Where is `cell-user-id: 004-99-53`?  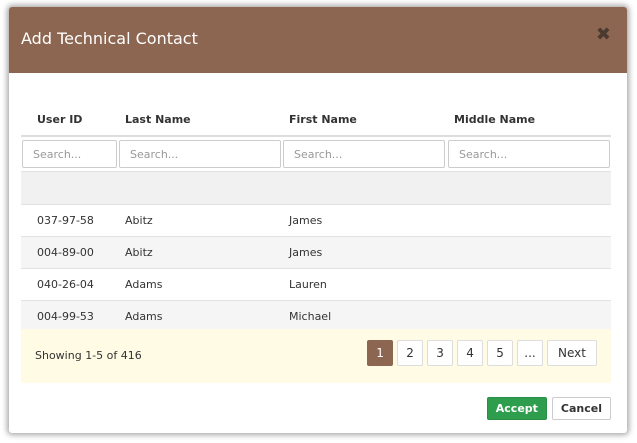 cell-user-id: 004-99-53 is located at coordinates (65, 316).